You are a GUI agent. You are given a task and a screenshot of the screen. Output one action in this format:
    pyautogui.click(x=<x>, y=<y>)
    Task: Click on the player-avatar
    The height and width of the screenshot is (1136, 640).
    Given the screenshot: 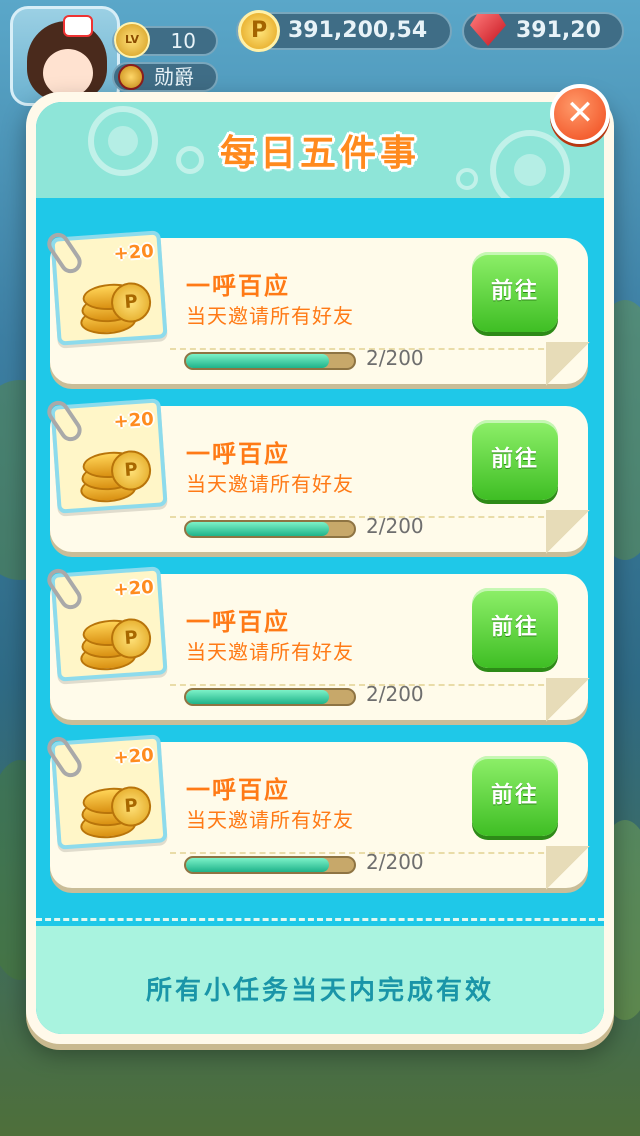 What is the action you would take?
    pyautogui.click(x=65, y=56)
    